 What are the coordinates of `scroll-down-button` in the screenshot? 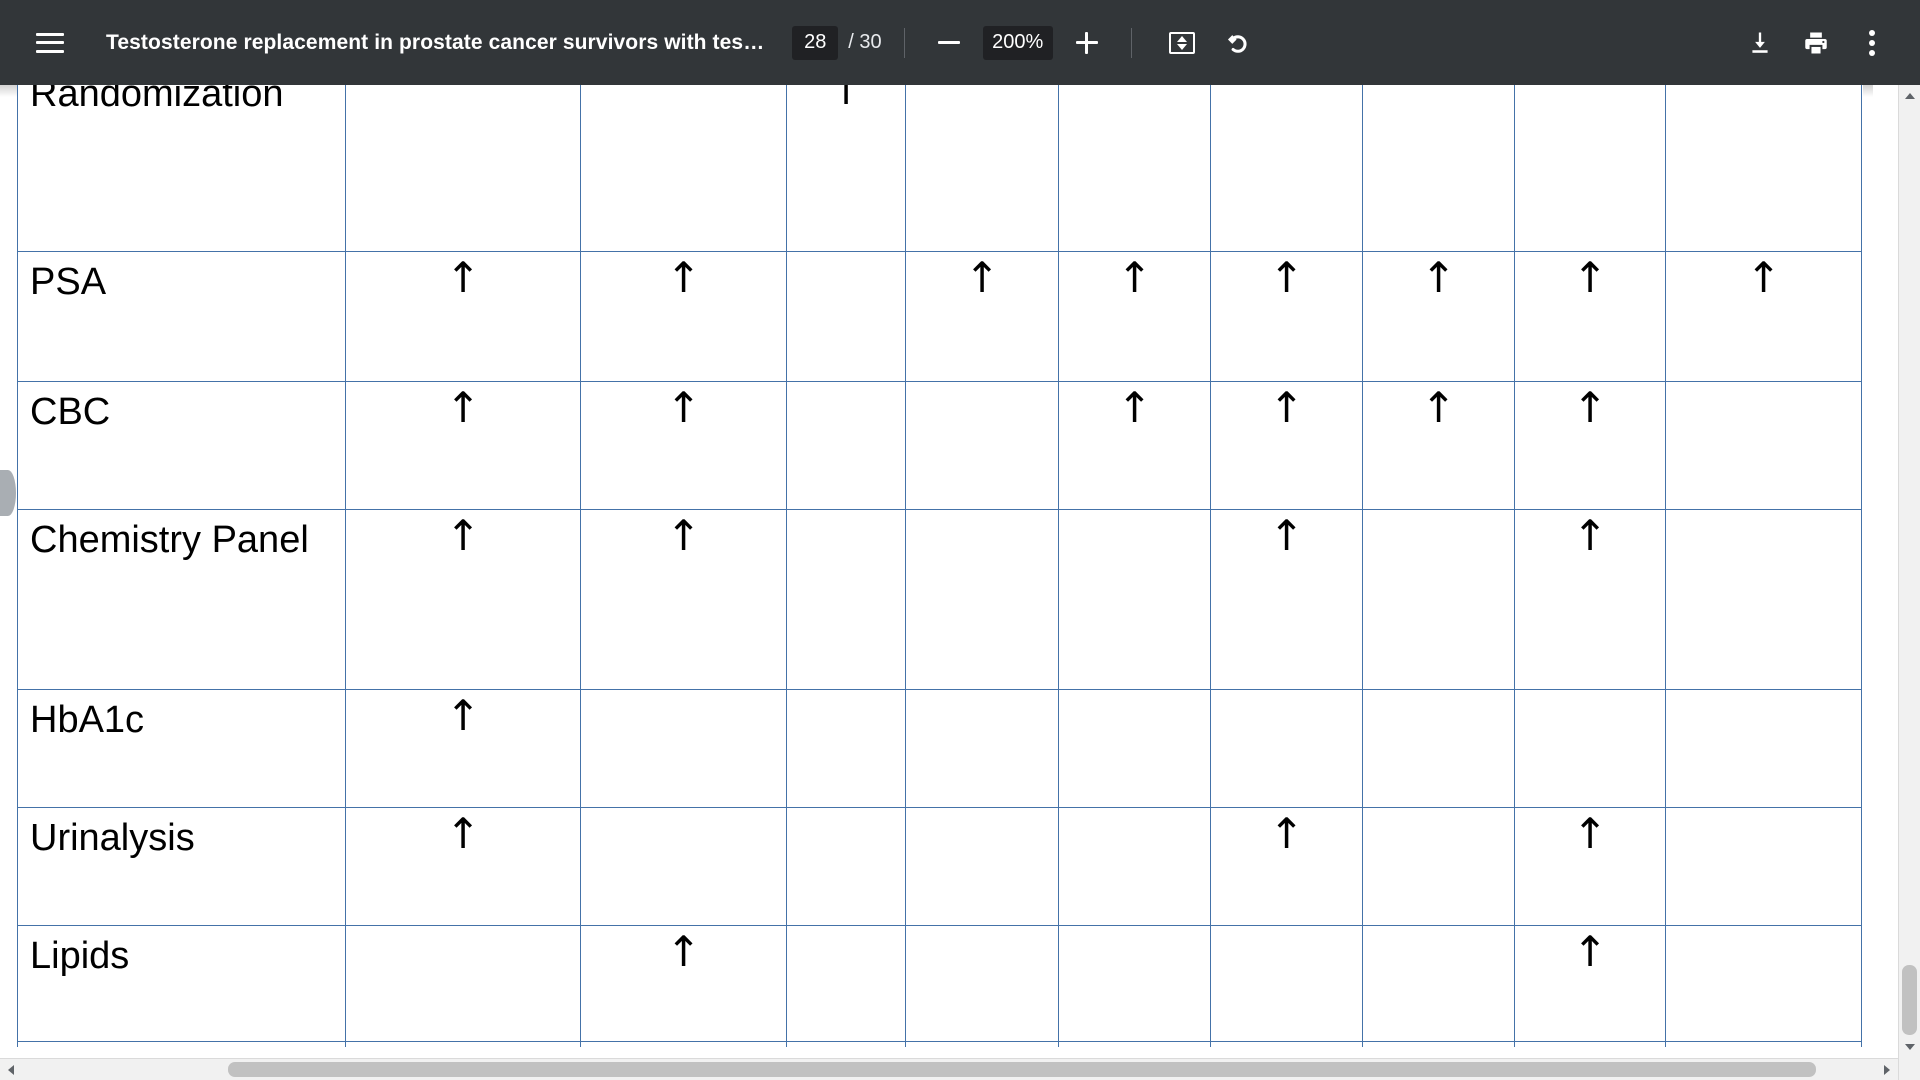 It's located at (1909, 1047).